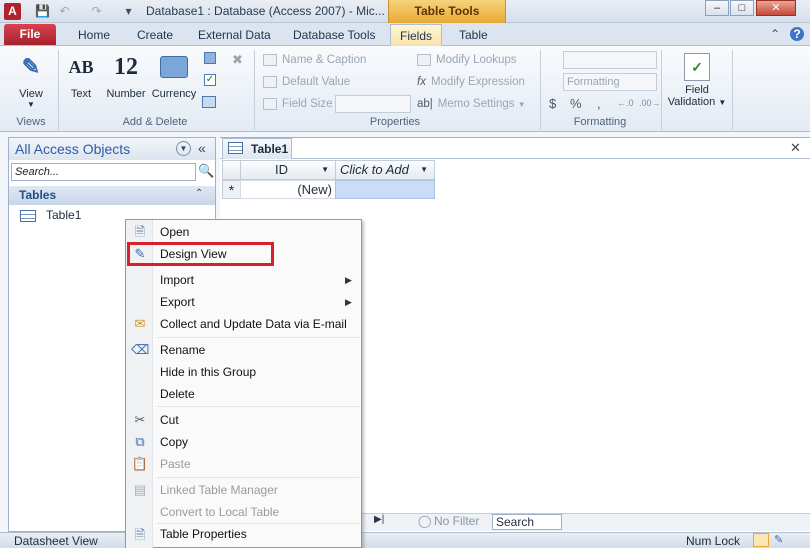 Image resolution: width=810 pixels, height=548 pixels. Describe the element at coordinates (348, 302) in the screenshot. I see `submenu-arrow-icon: ▶` at that location.